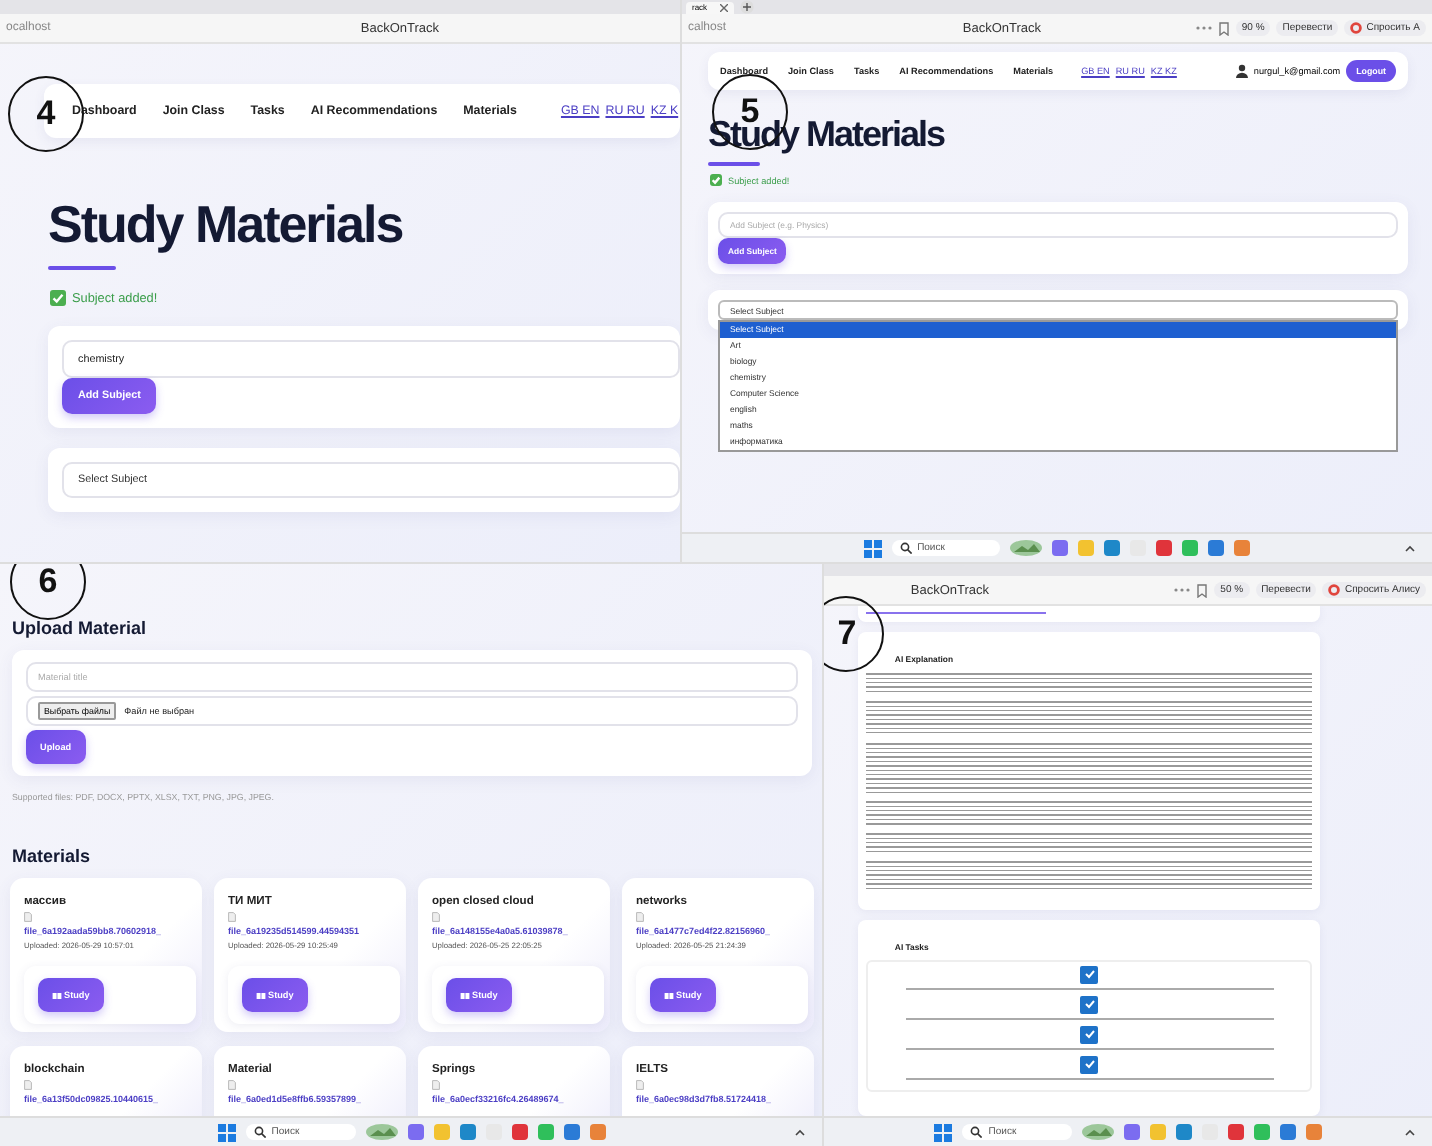 This screenshot has height=1146, width=1432. Describe the element at coordinates (854, 634) in the screenshot. I see `step-number-circle: 7` at that location.